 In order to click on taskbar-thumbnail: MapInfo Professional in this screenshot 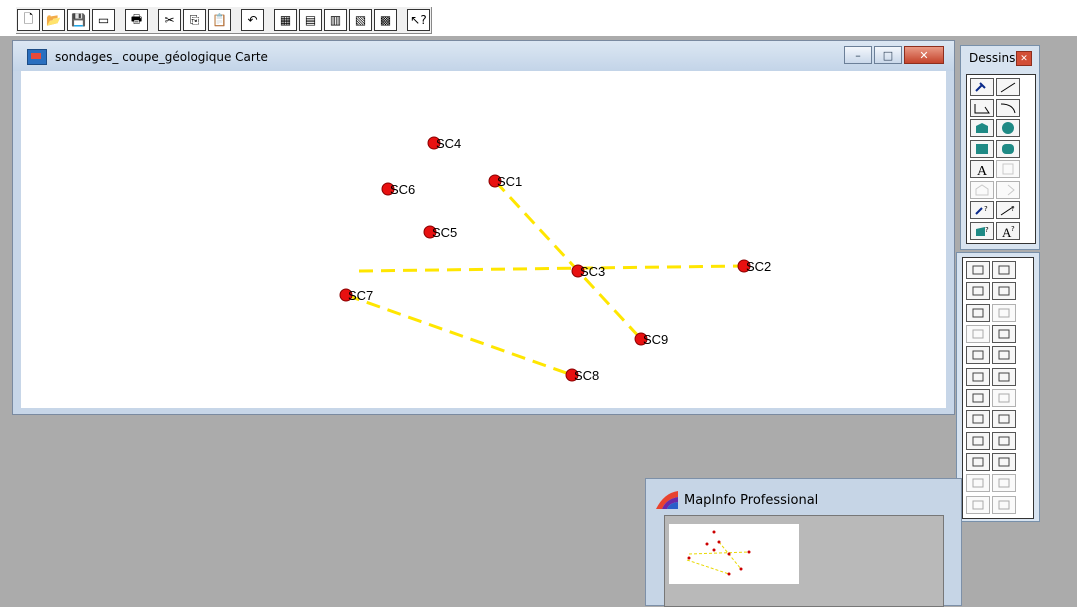, I will do `click(803, 542)`.